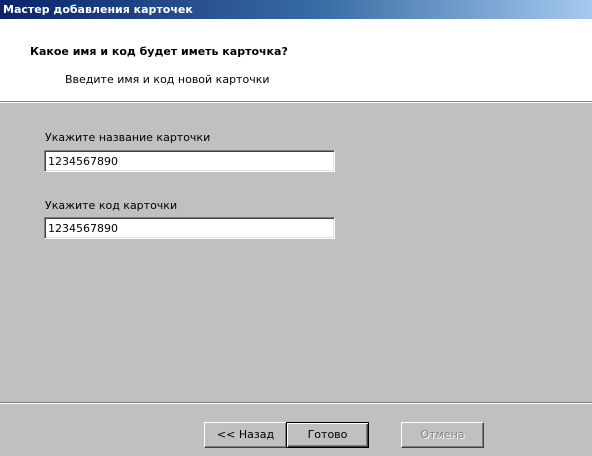 The image size is (592, 456). What do you see at coordinates (128, 137) in the screenshot?
I see `card-name-label: Укажите название карточки` at bounding box center [128, 137].